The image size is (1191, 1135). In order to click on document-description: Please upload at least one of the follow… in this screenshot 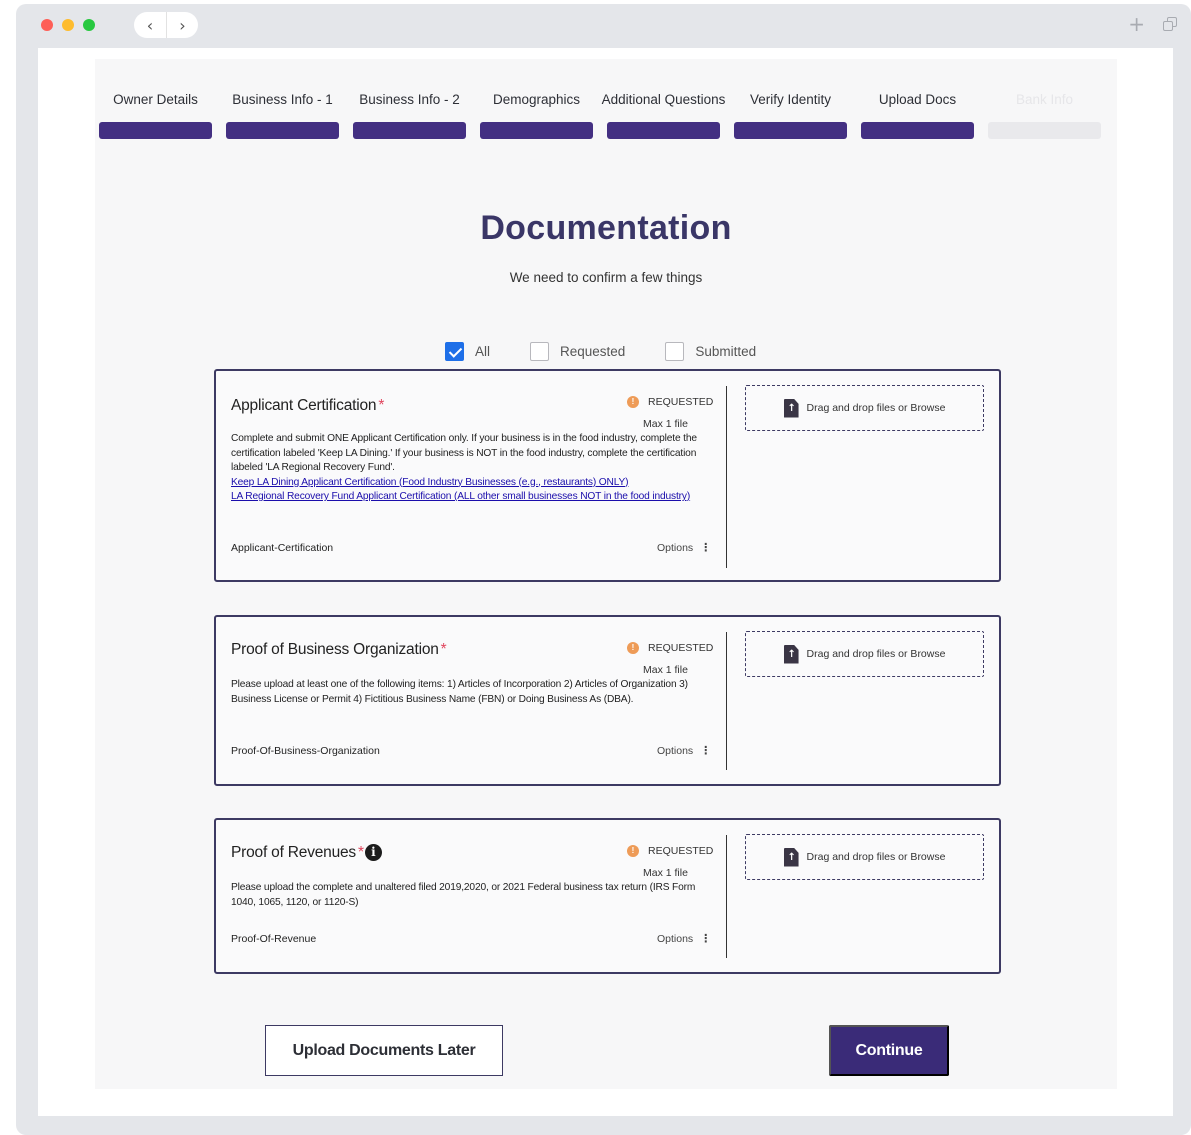, I will do `click(472, 692)`.